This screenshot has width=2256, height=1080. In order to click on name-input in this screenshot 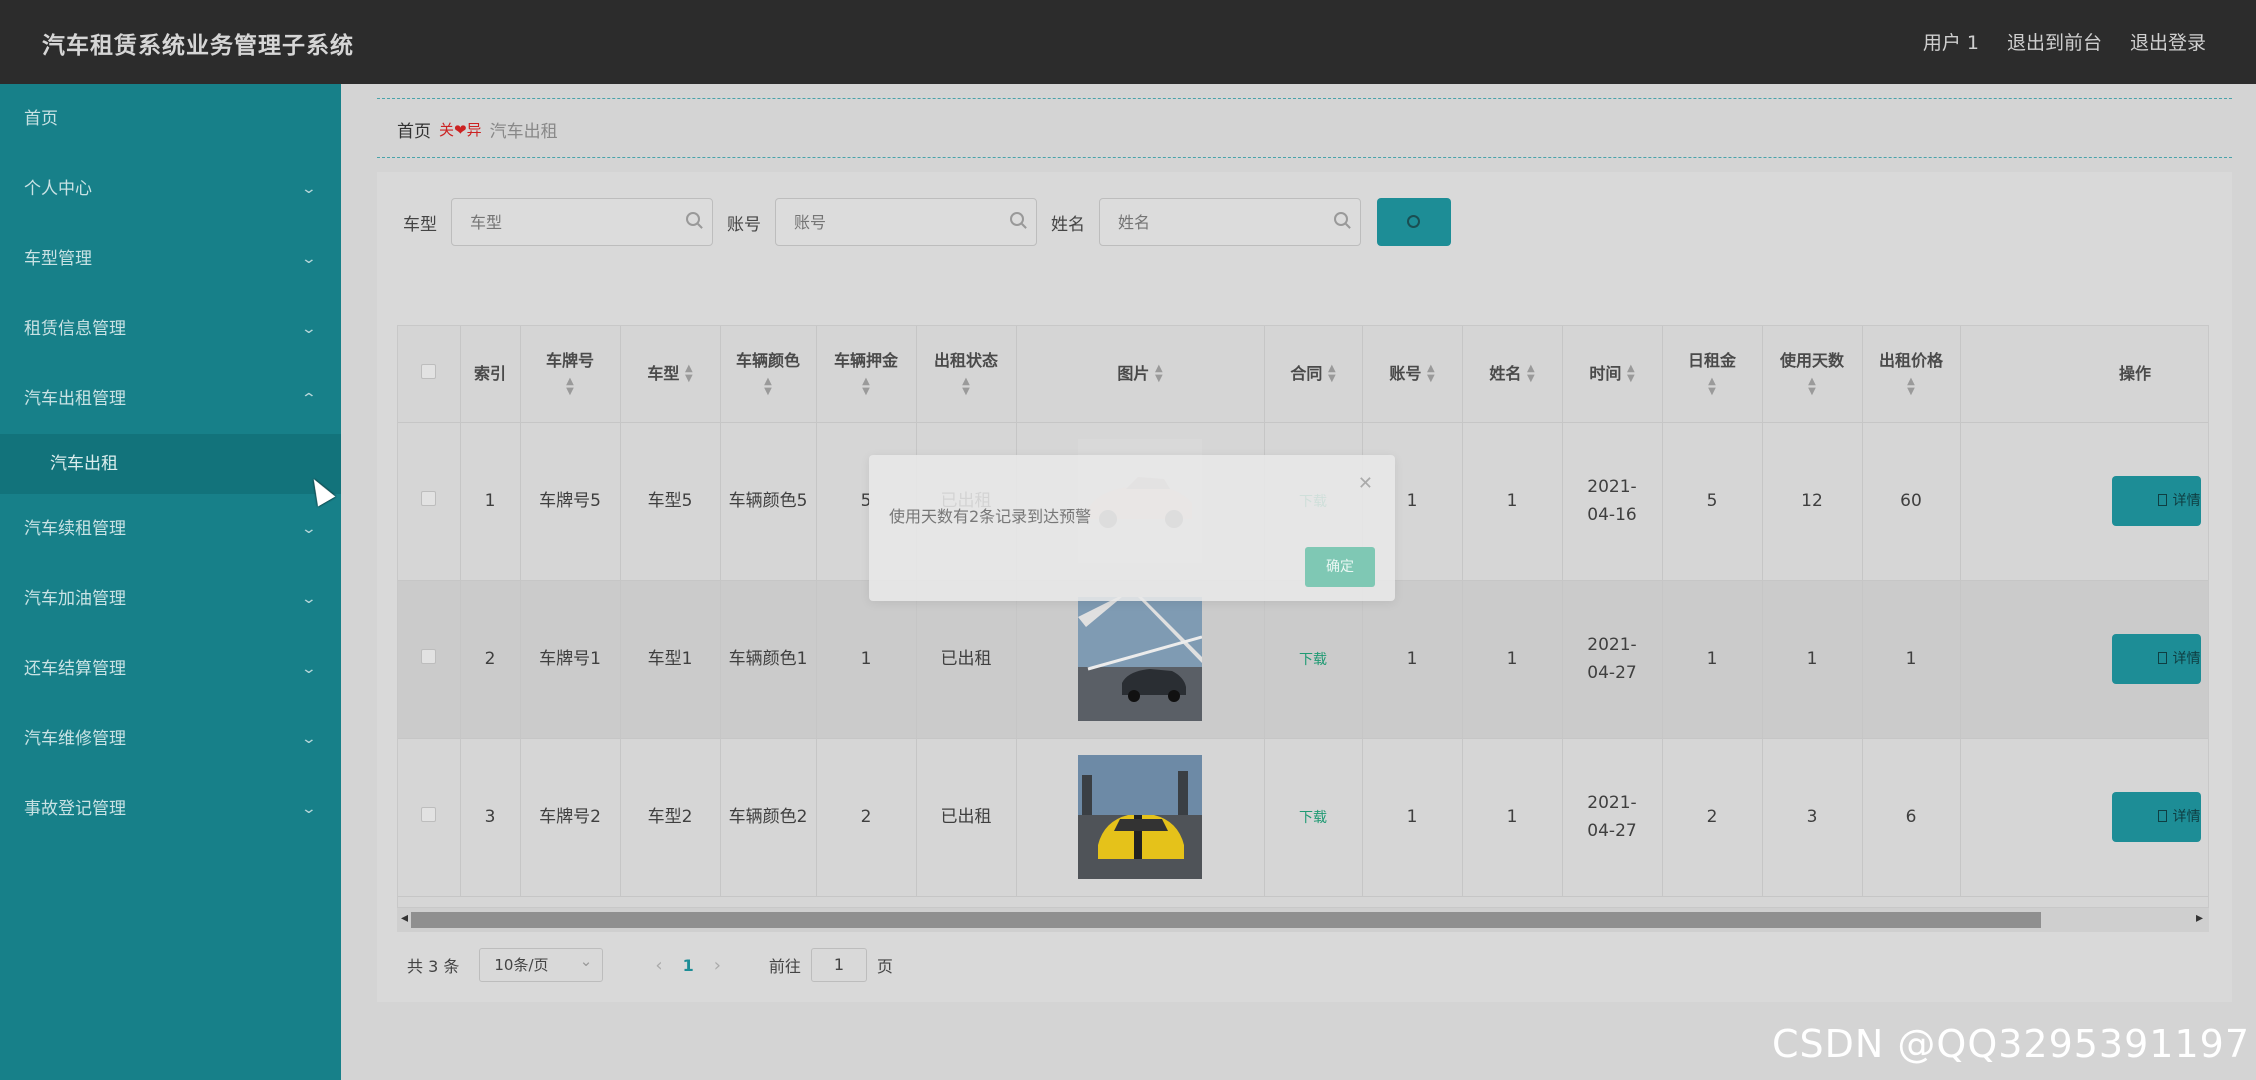, I will do `click(1230, 222)`.